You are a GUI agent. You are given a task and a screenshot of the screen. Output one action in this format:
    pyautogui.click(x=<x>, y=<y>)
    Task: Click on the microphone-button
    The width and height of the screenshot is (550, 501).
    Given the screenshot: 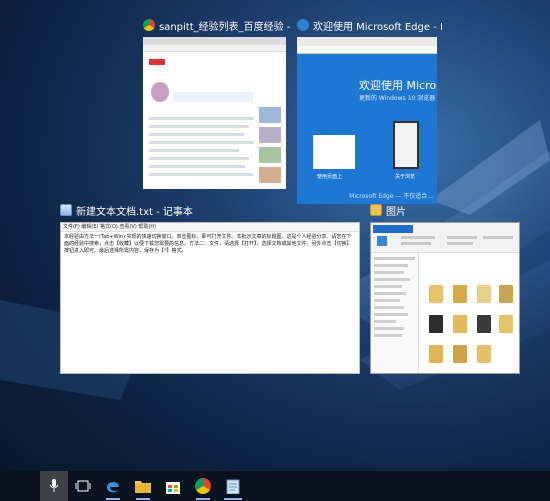 What is the action you would take?
    pyautogui.click(x=54, y=486)
    